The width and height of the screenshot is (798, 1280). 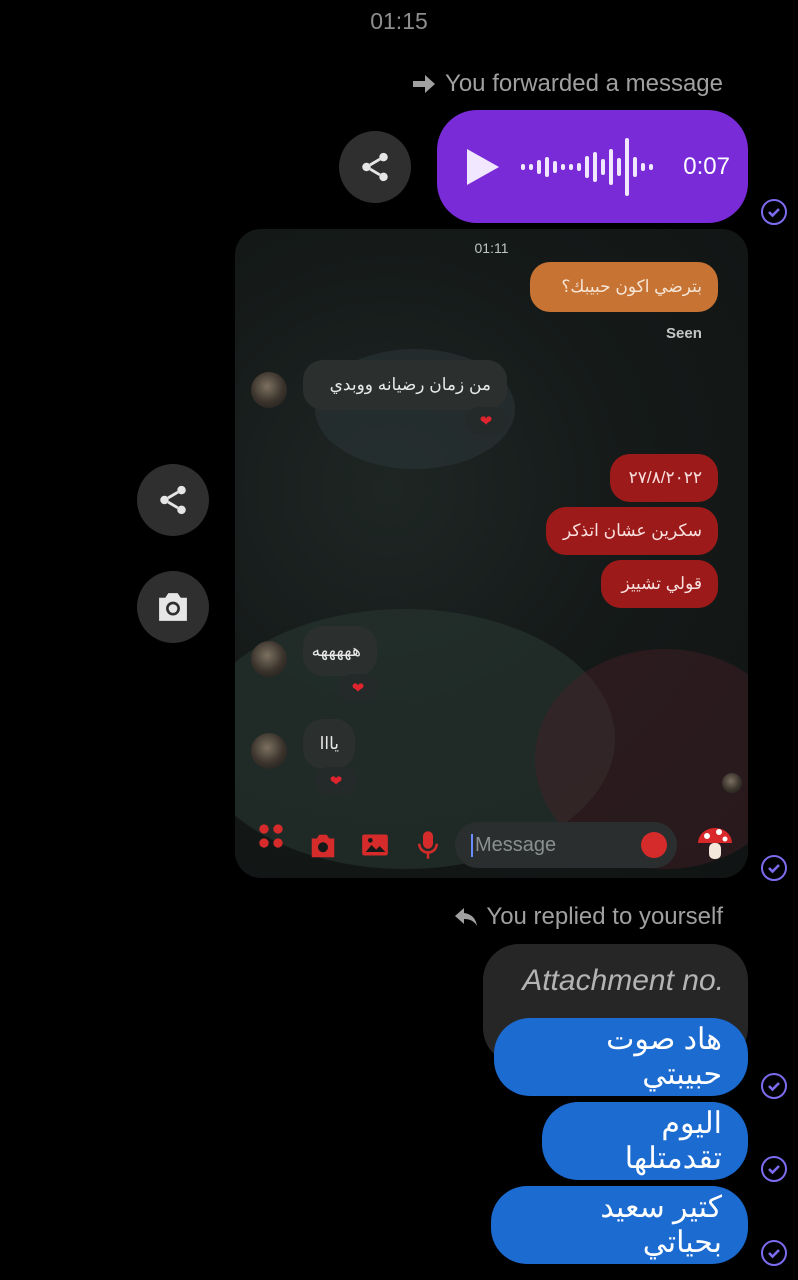 I want to click on mic-icon, so click(x=428, y=847).